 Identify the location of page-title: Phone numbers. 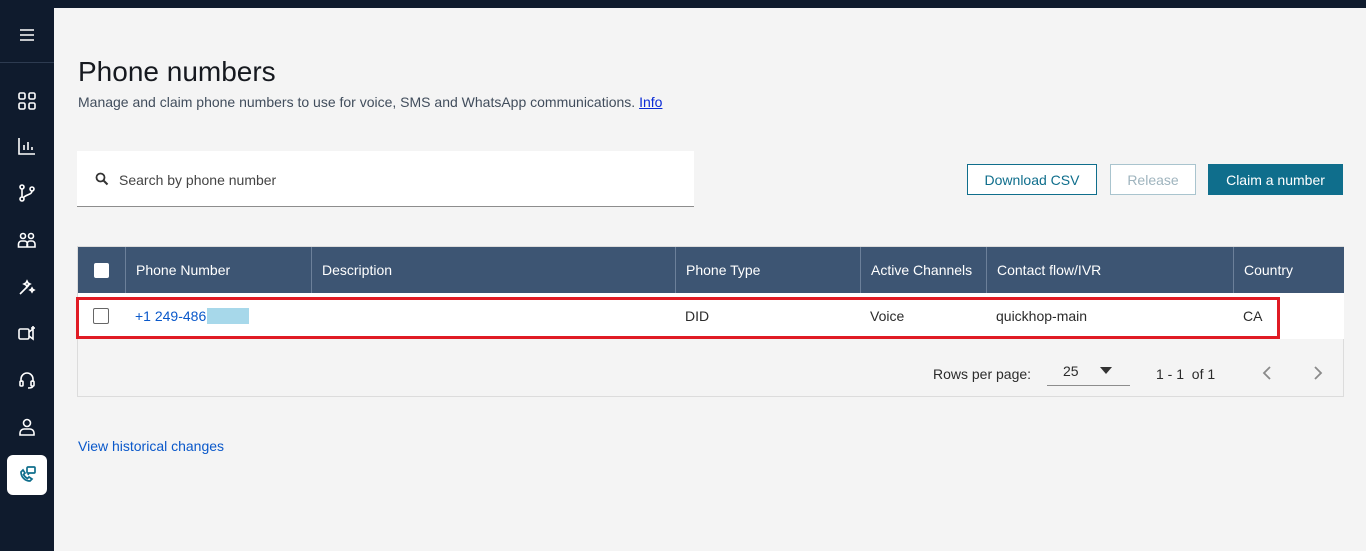
(177, 71).